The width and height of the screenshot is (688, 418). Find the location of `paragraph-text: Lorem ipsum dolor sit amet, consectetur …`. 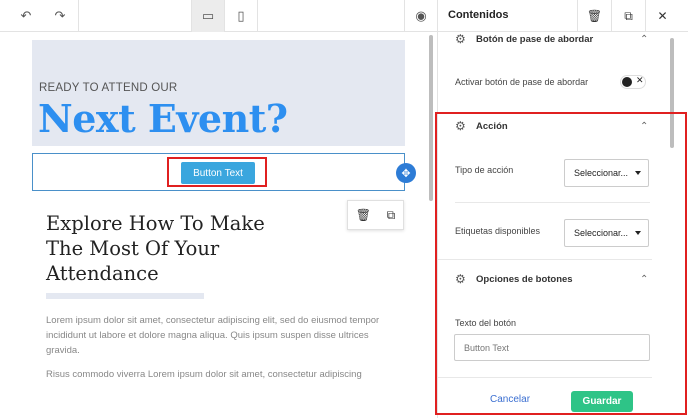

paragraph-text: Lorem ipsum dolor sit amet, consectetur … is located at coordinates (213, 335).